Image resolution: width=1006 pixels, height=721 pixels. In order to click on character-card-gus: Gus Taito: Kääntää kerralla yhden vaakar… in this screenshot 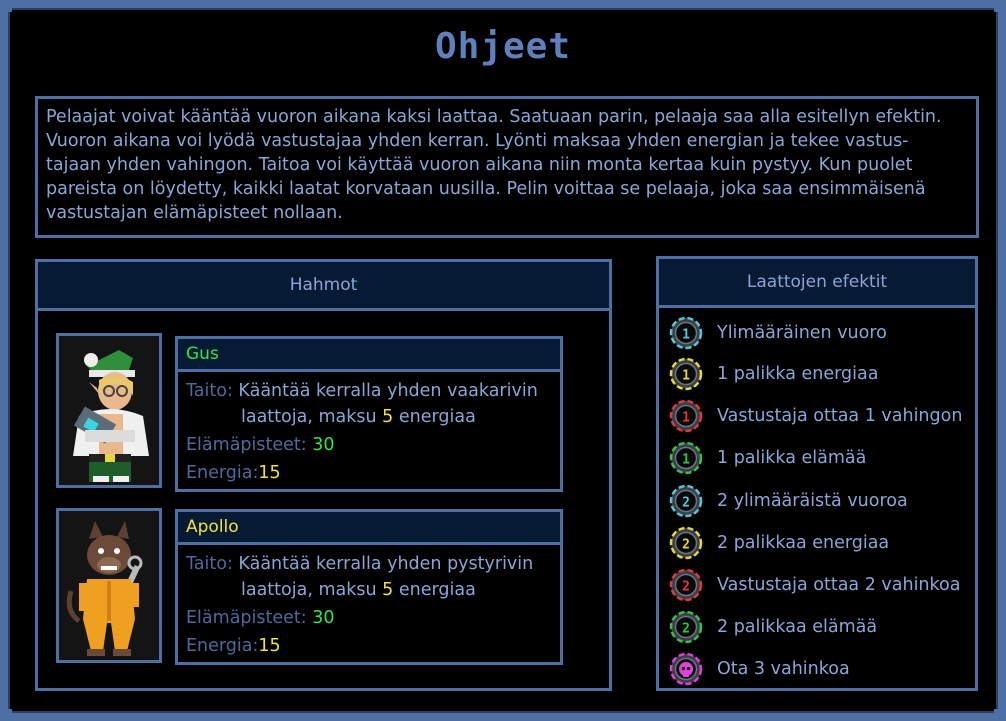, I will do `click(369, 414)`.